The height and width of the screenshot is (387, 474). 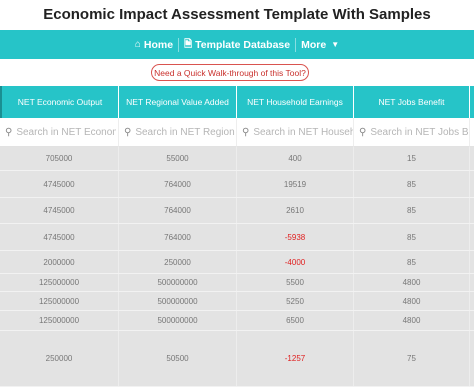 I want to click on table-row: 125000000 500000000 6500 4800, so click(x=237, y=321).